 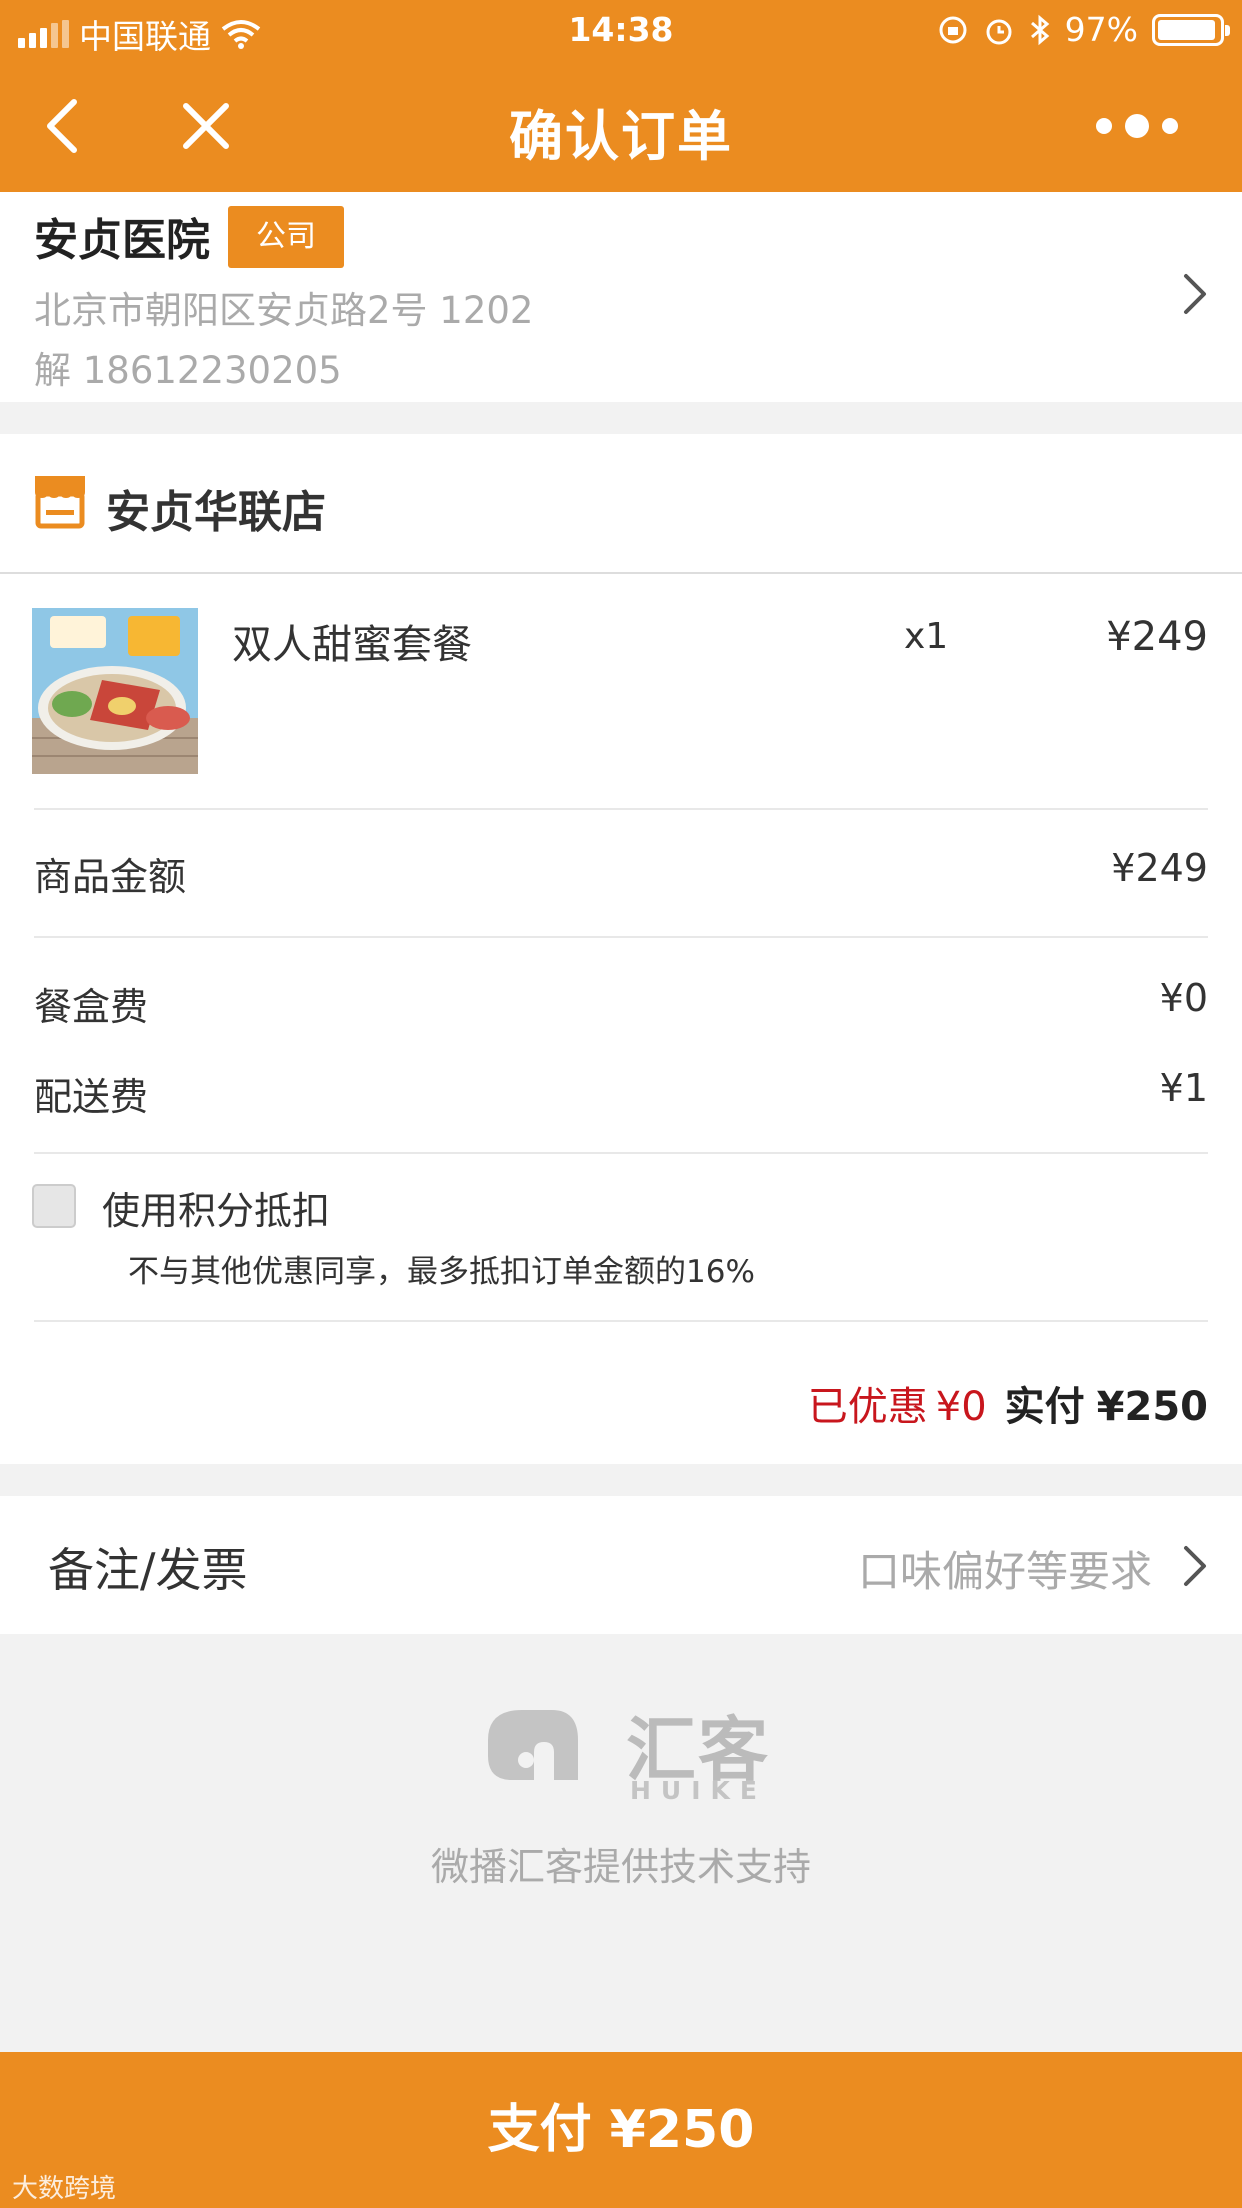 What do you see at coordinates (216, 1207) in the screenshot?
I see `points-label: 使用积分抵扣` at bounding box center [216, 1207].